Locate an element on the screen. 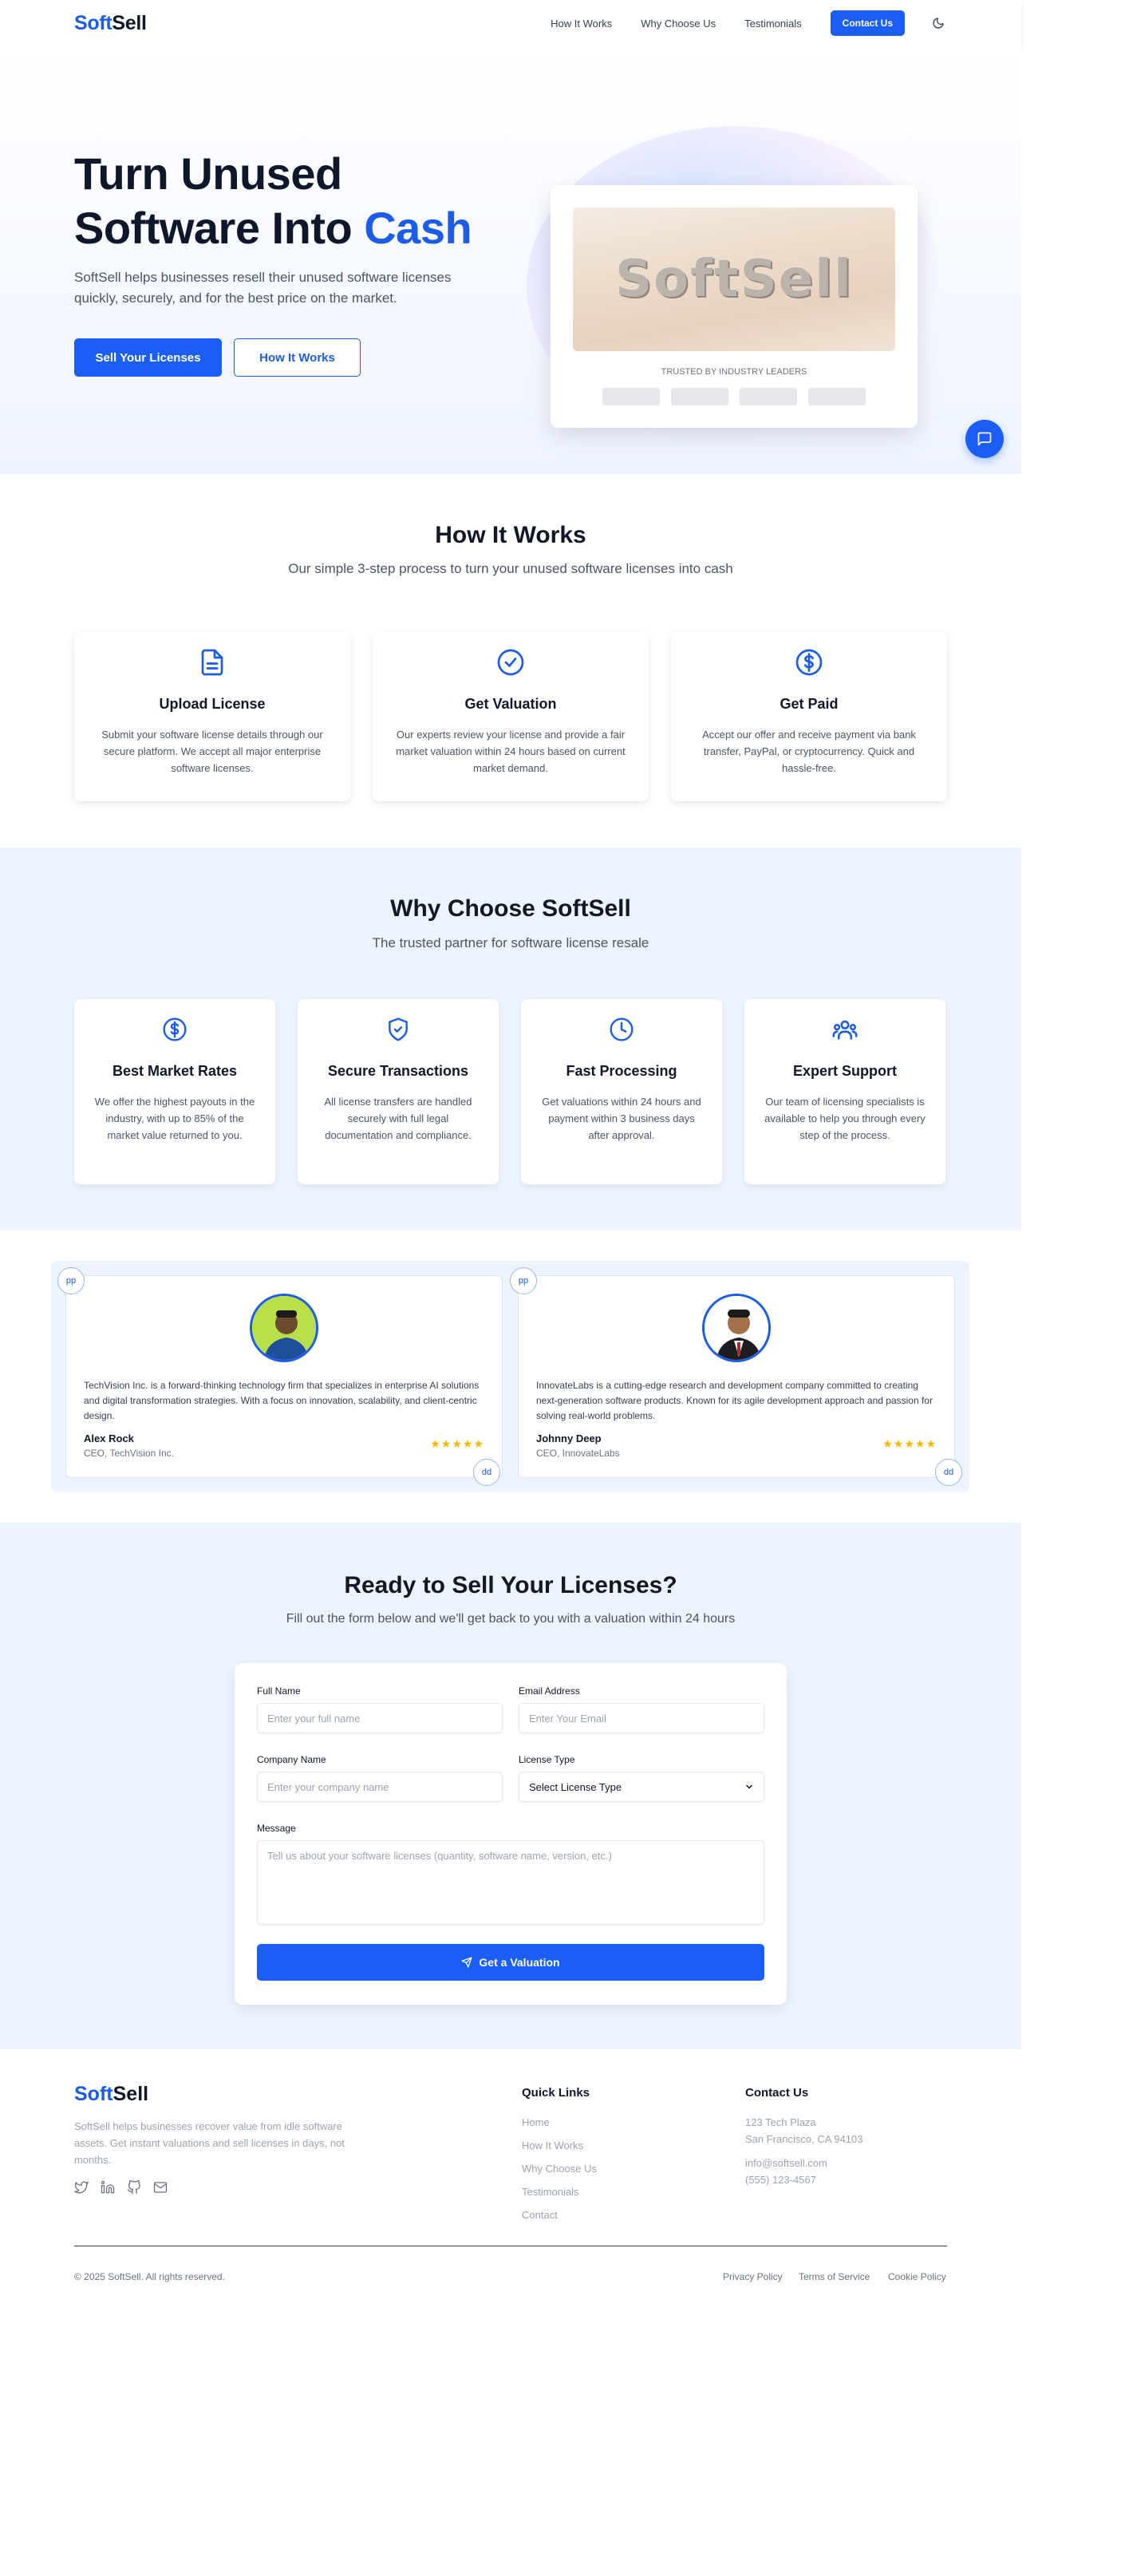  chat-icon is located at coordinates (984, 439).